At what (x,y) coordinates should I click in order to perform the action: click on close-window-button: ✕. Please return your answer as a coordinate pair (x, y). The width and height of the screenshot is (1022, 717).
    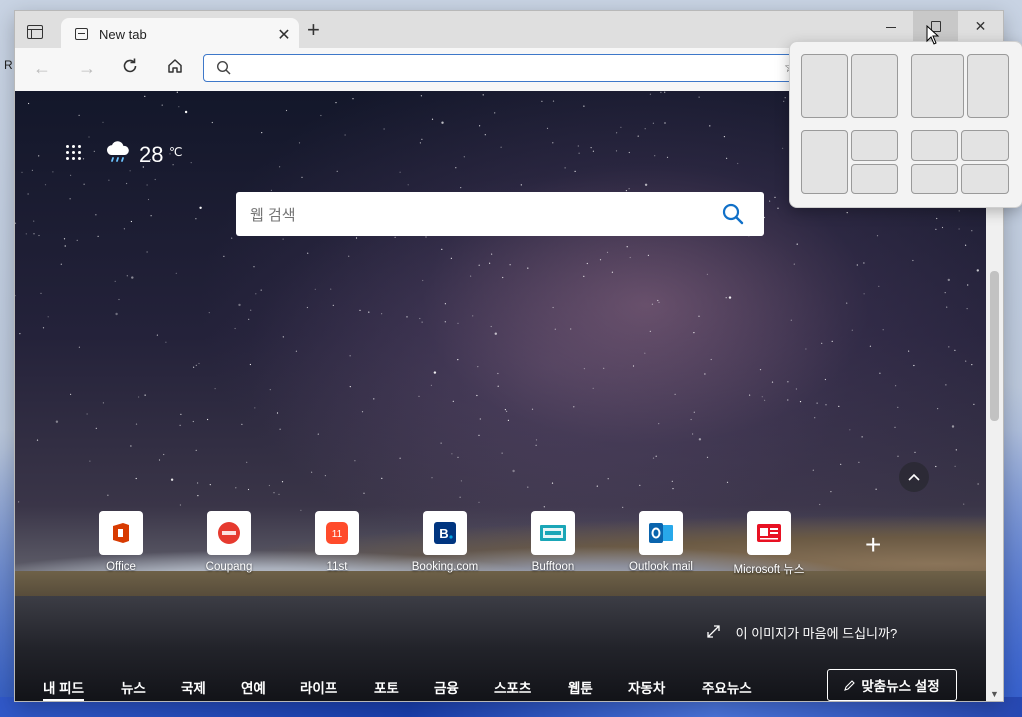
    Looking at the image, I should click on (980, 26).